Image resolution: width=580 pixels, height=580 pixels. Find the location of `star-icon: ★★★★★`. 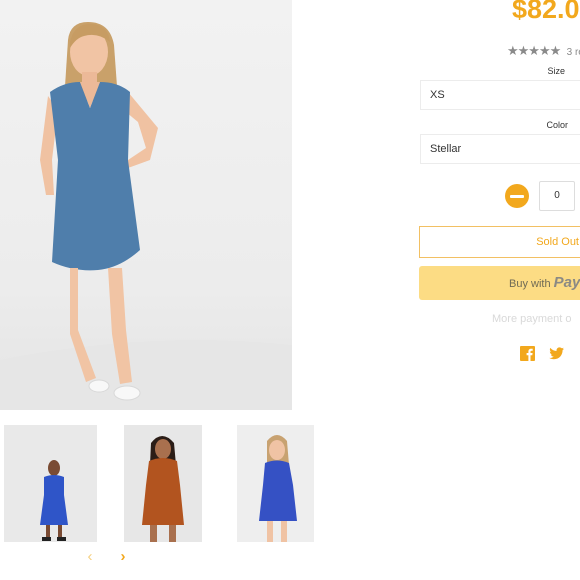

star-icon: ★★★★★ is located at coordinates (534, 50).